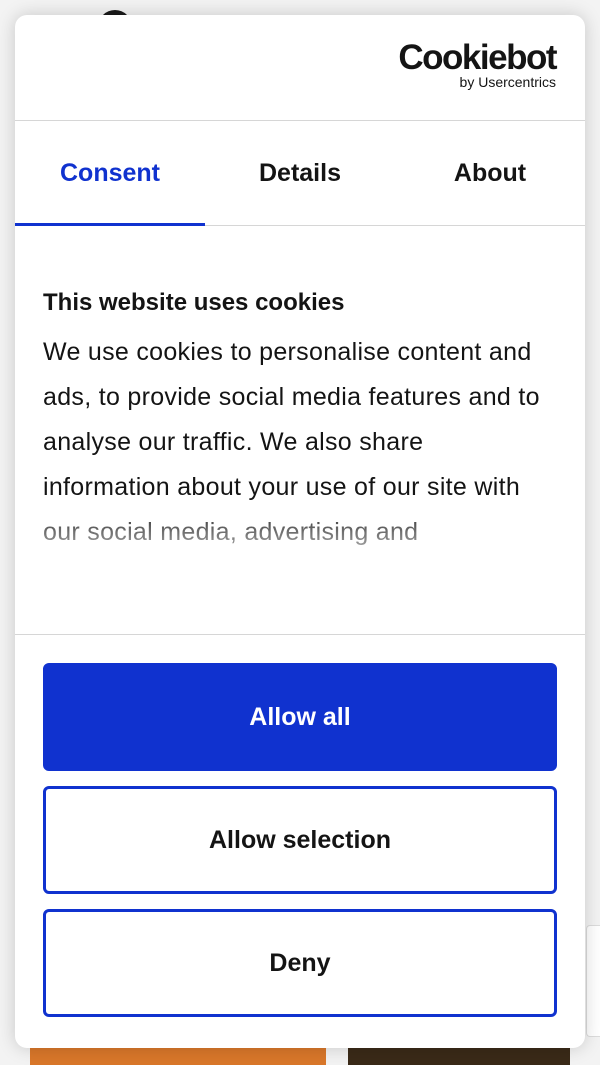  I want to click on cookiebot-logo: Cookiebot by Usercentrics, so click(477, 64).